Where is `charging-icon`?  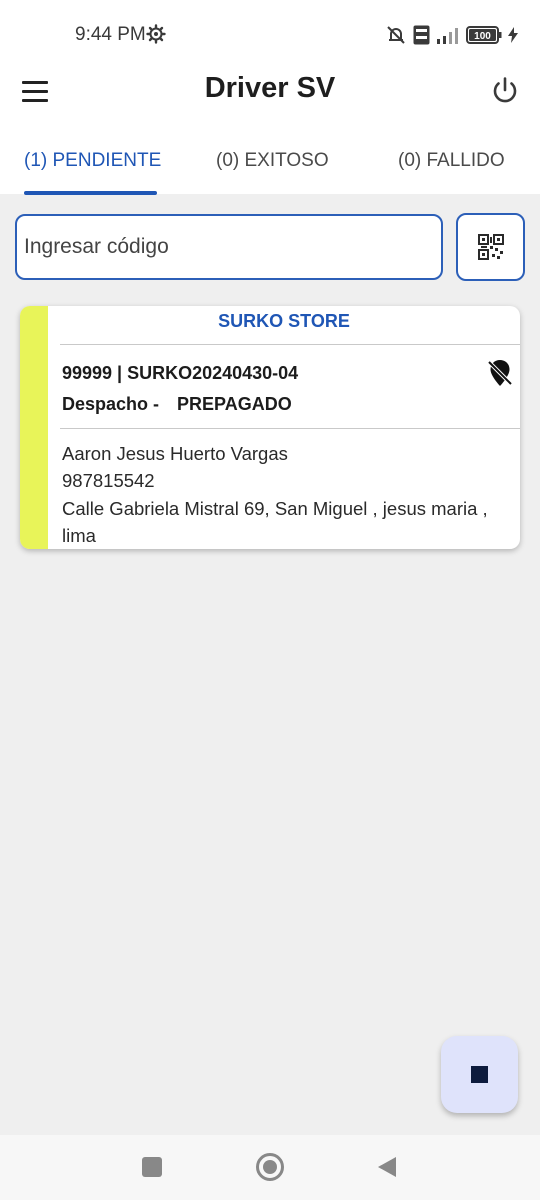 charging-icon is located at coordinates (513, 35).